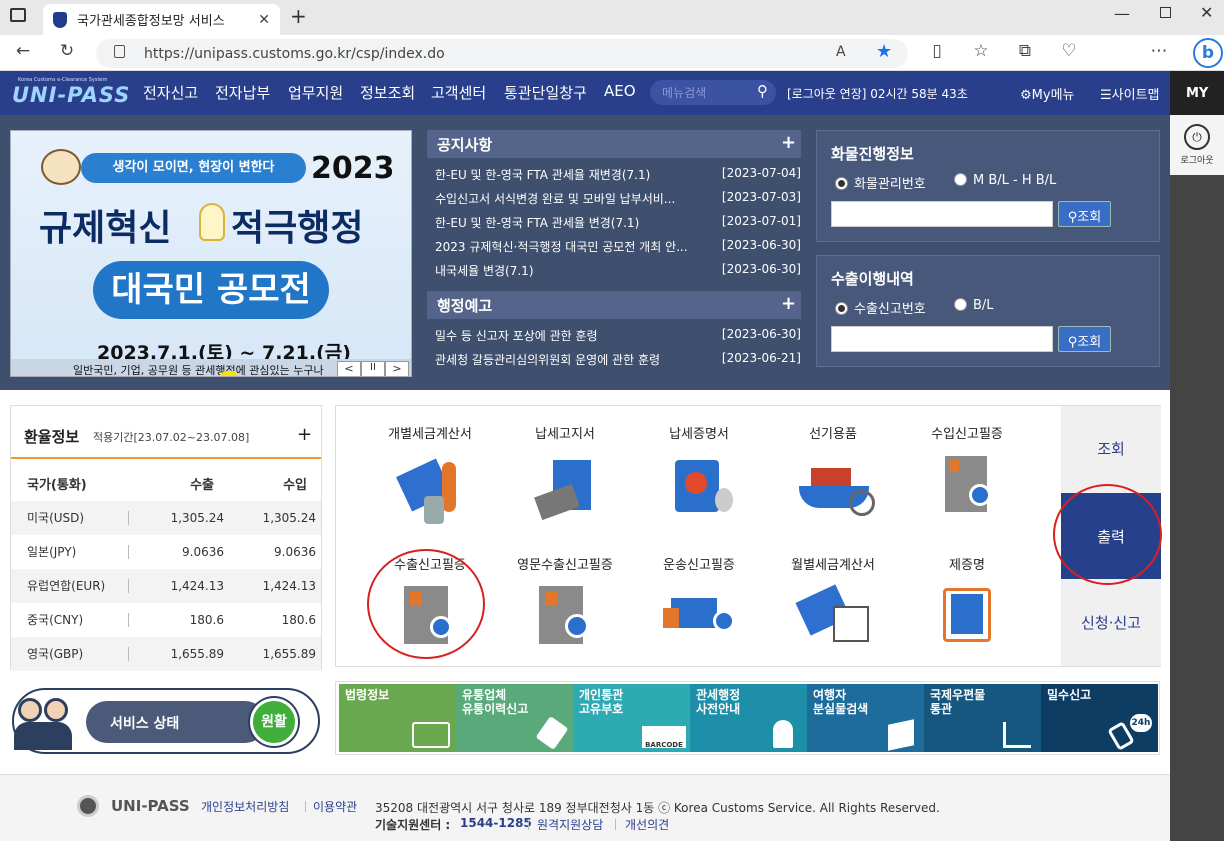 This screenshot has height=841, width=1224. What do you see at coordinates (242, 92) in the screenshot?
I see `nav-e-payment: 전자납부` at bounding box center [242, 92].